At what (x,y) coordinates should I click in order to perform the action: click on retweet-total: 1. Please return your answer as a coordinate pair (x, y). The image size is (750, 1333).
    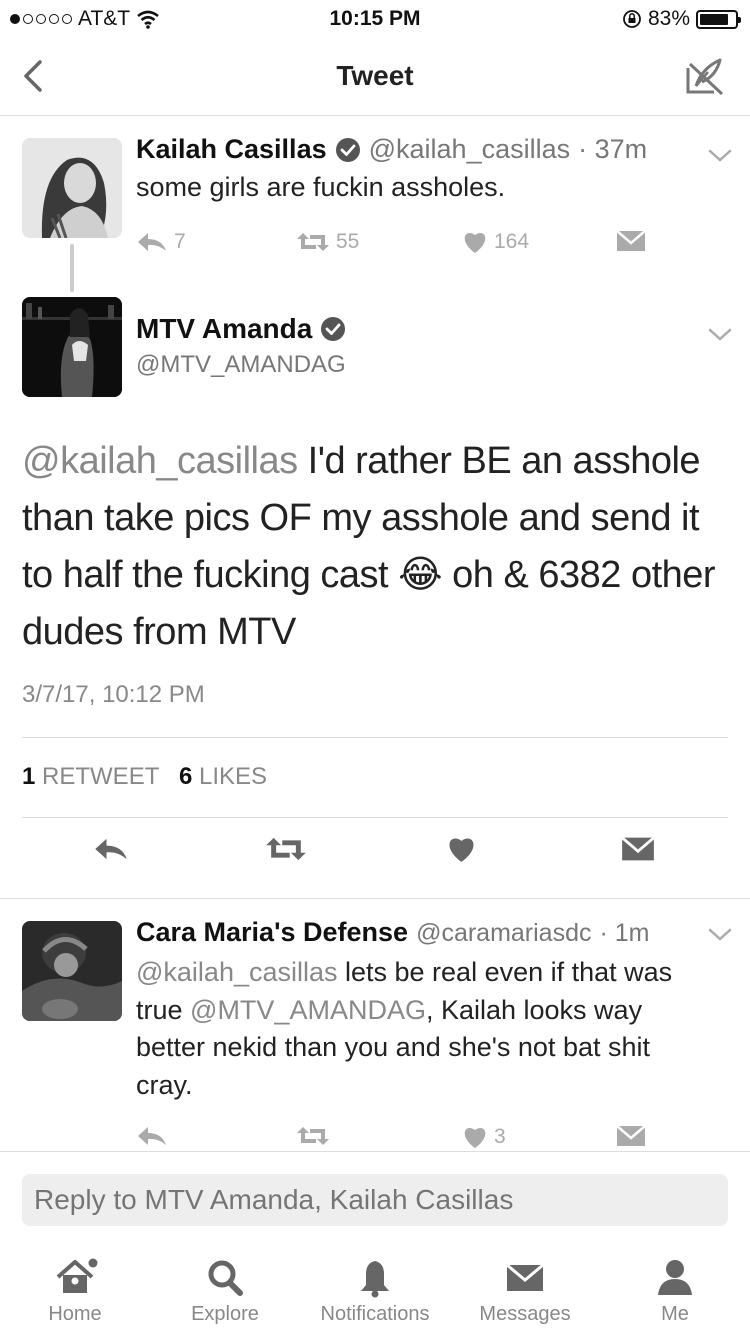
    Looking at the image, I should click on (29, 776).